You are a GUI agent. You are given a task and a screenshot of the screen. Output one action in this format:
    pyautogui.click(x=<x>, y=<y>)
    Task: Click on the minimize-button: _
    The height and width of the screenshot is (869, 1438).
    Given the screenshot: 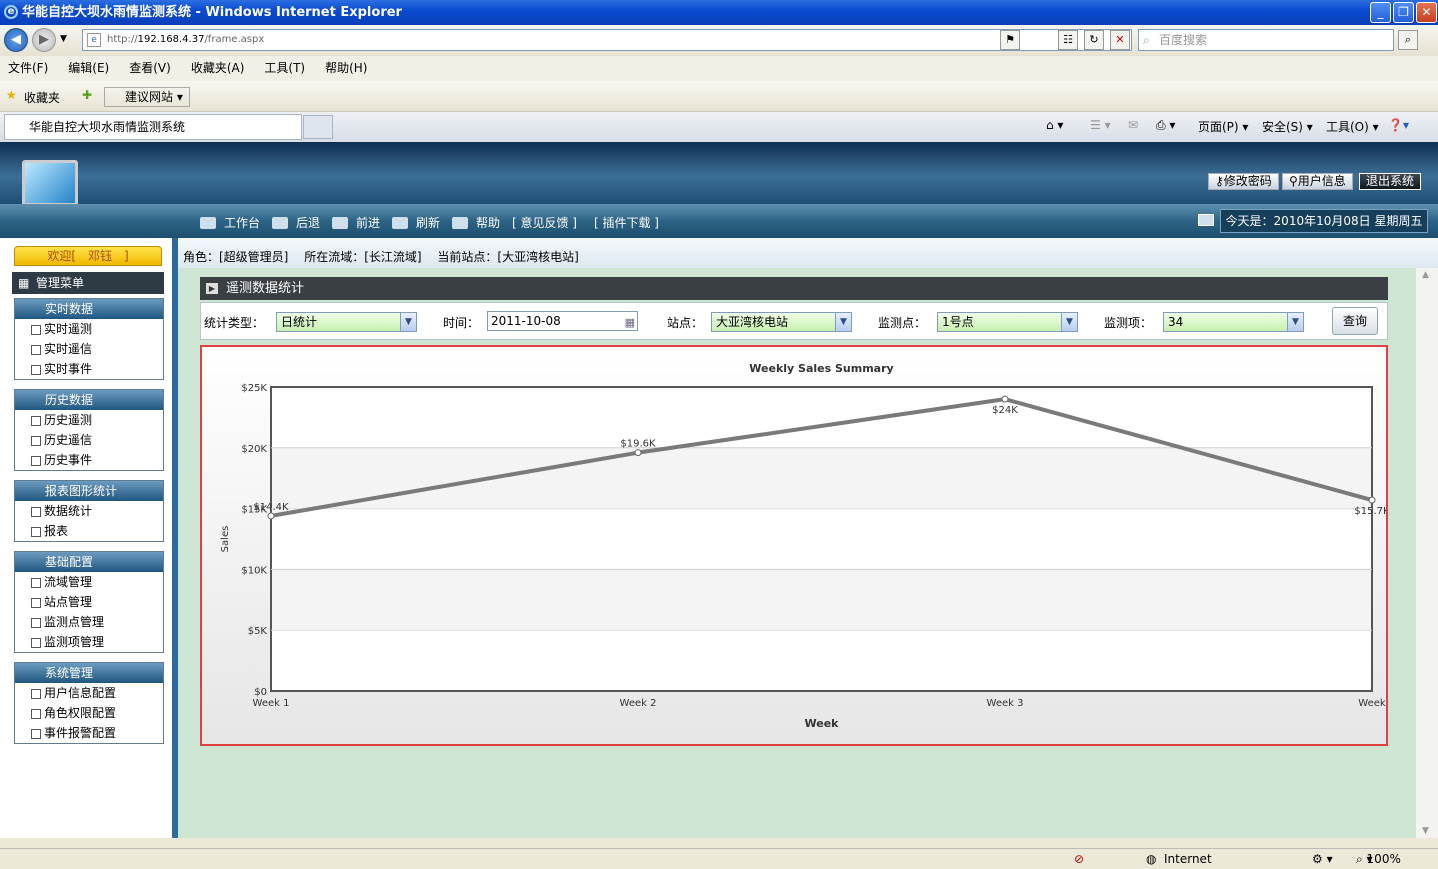 What is the action you would take?
    pyautogui.click(x=1380, y=12)
    